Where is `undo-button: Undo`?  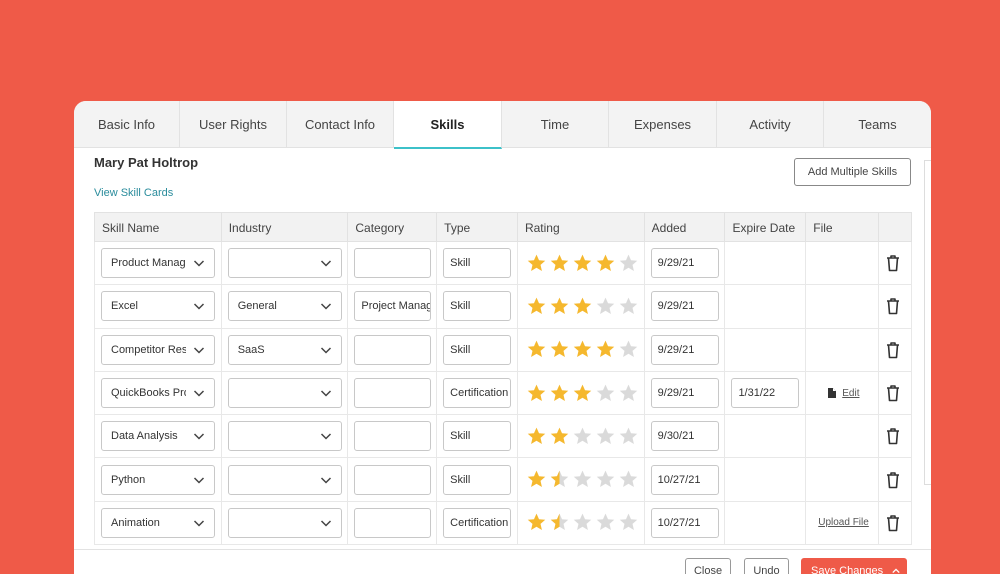
undo-button: Undo is located at coordinates (766, 566).